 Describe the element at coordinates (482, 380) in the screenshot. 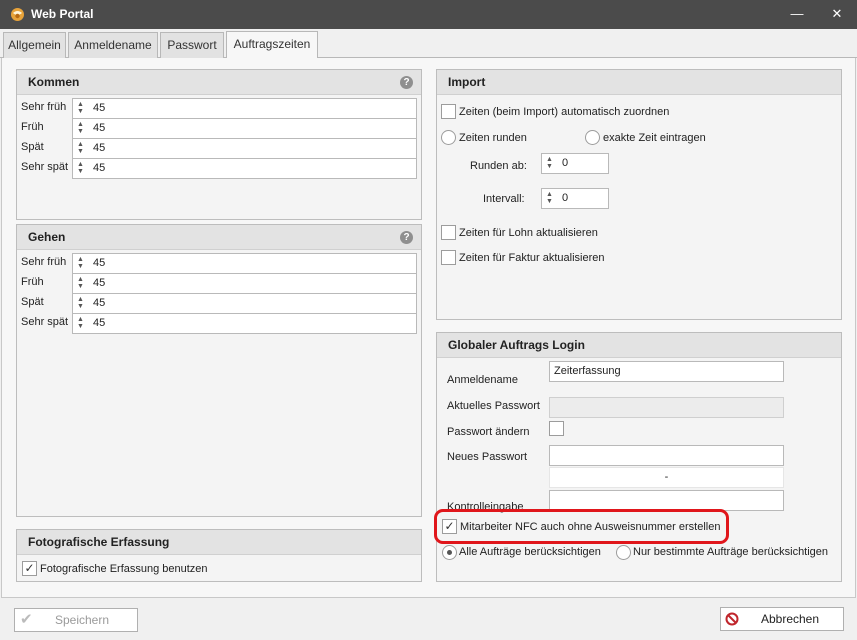

I see `username-label: Anmeldename` at that location.